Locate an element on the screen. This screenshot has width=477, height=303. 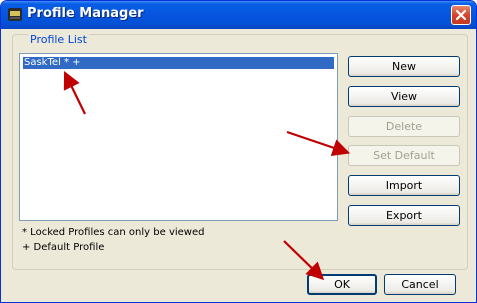
annotation-arrow-set-default is located at coordinates (318, 143).